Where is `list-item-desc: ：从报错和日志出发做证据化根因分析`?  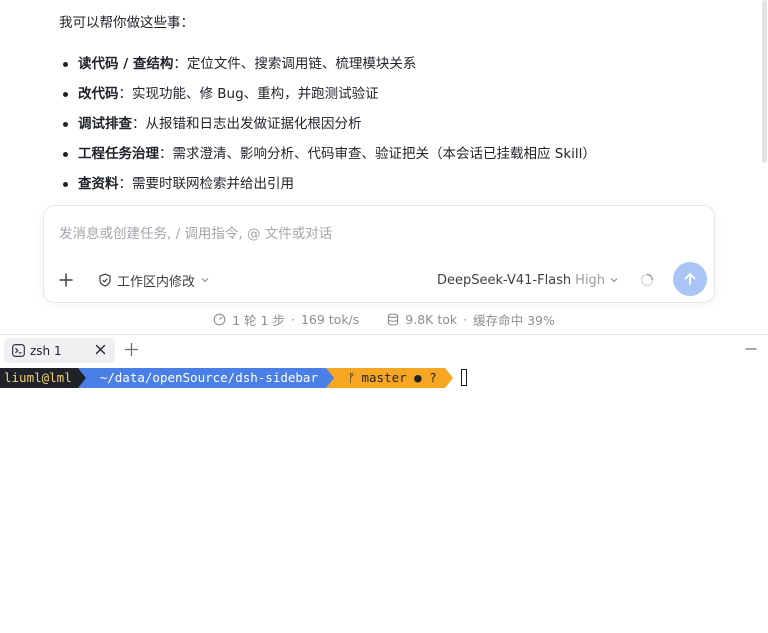
list-item-desc: ：从报错和日志出发做证据化根因分析 is located at coordinates (247, 124).